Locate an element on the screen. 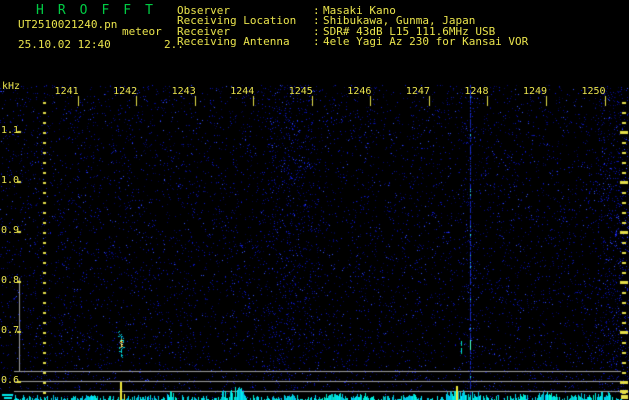 Image resolution: width=629 pixels, height=400 pixels. freq-tick-label: 1.1 is located at coordinates (10, 130).